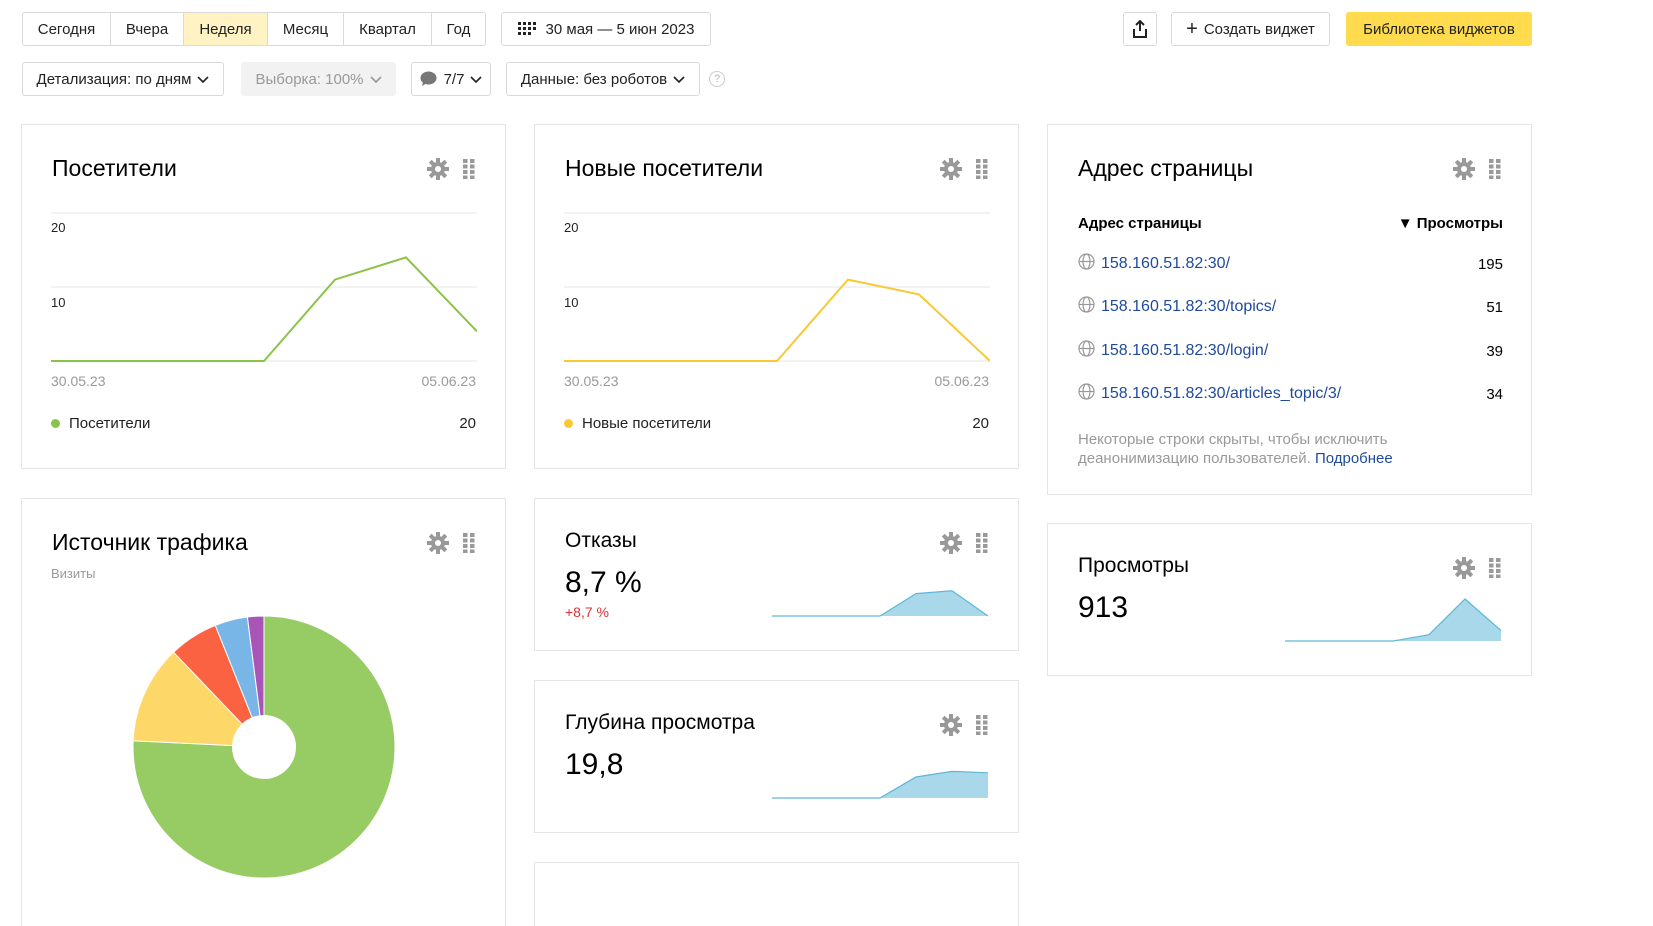 The height and width of the screenshot is (926, 1653). What do you see at coordinates (594, 79) in the screenshot?
I see `data-filter-label: Данные: без роботов` at bounding box center [594, 79].